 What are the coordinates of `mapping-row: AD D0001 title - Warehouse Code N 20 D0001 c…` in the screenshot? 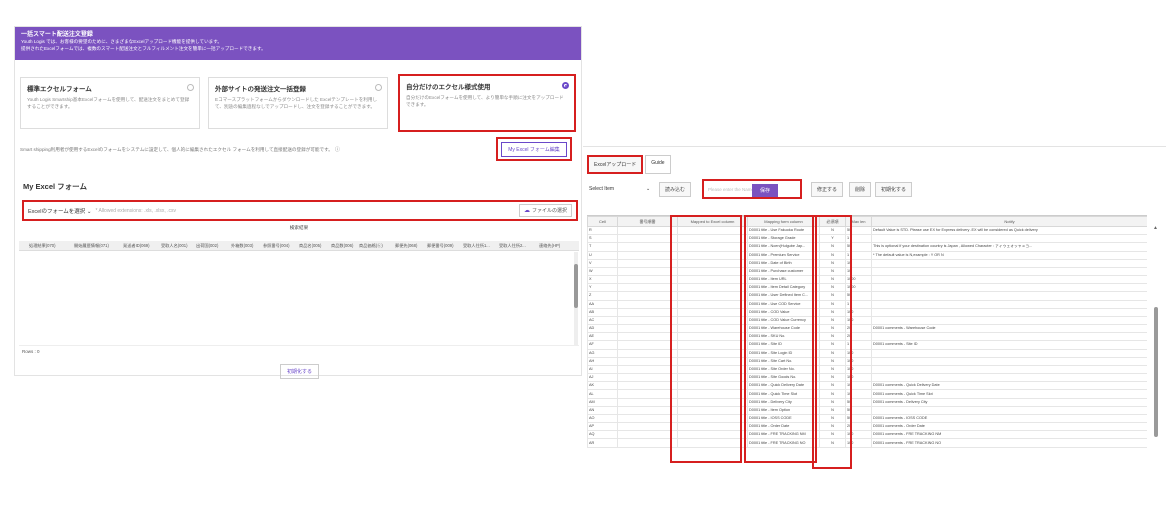 It's located at (867, 329).